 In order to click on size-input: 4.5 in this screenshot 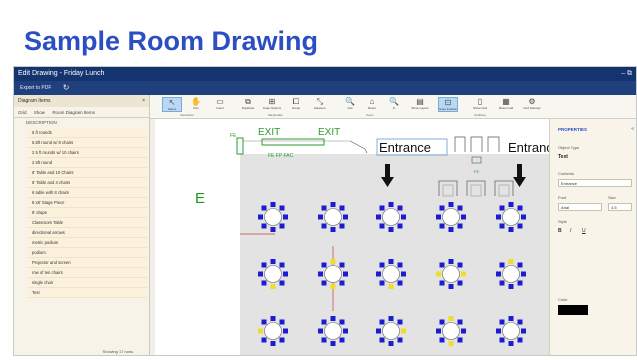, I will do `click(620, 207)`.